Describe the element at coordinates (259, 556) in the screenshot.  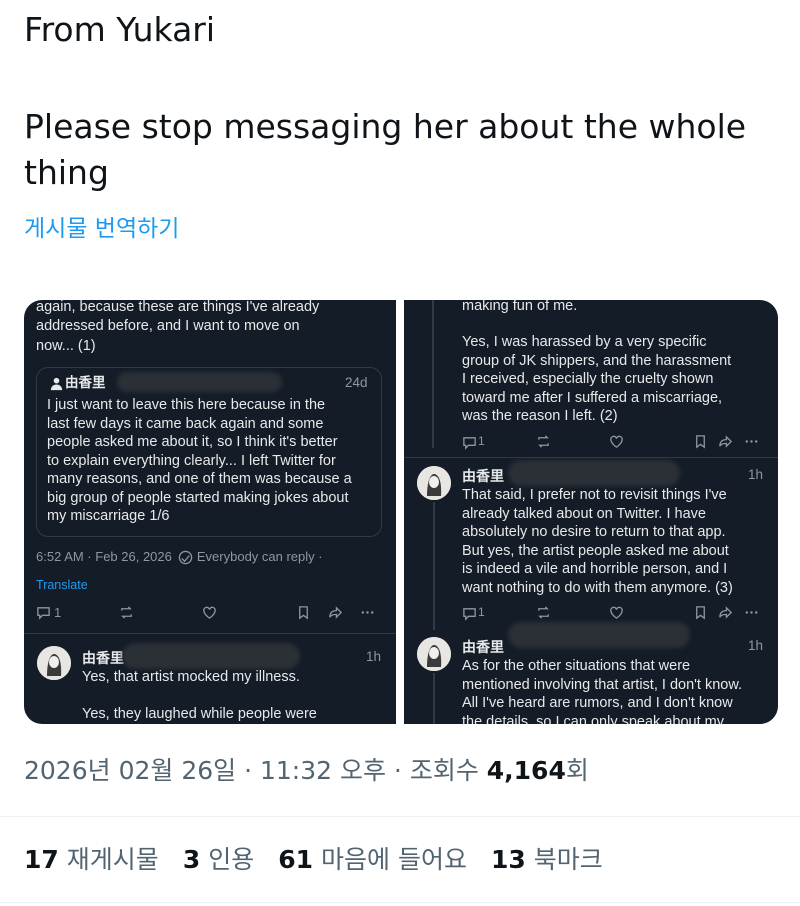
I see `reply-setting: Everybody can reply ·` at that location.